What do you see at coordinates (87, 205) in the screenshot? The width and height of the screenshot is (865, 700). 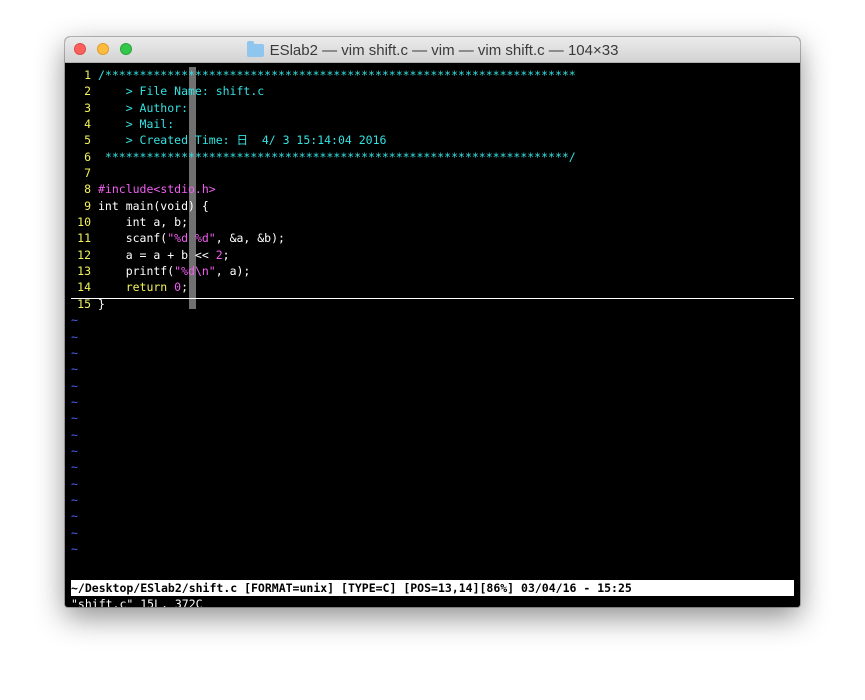 I see `line-number: 9` at bounding box center [87, 205].